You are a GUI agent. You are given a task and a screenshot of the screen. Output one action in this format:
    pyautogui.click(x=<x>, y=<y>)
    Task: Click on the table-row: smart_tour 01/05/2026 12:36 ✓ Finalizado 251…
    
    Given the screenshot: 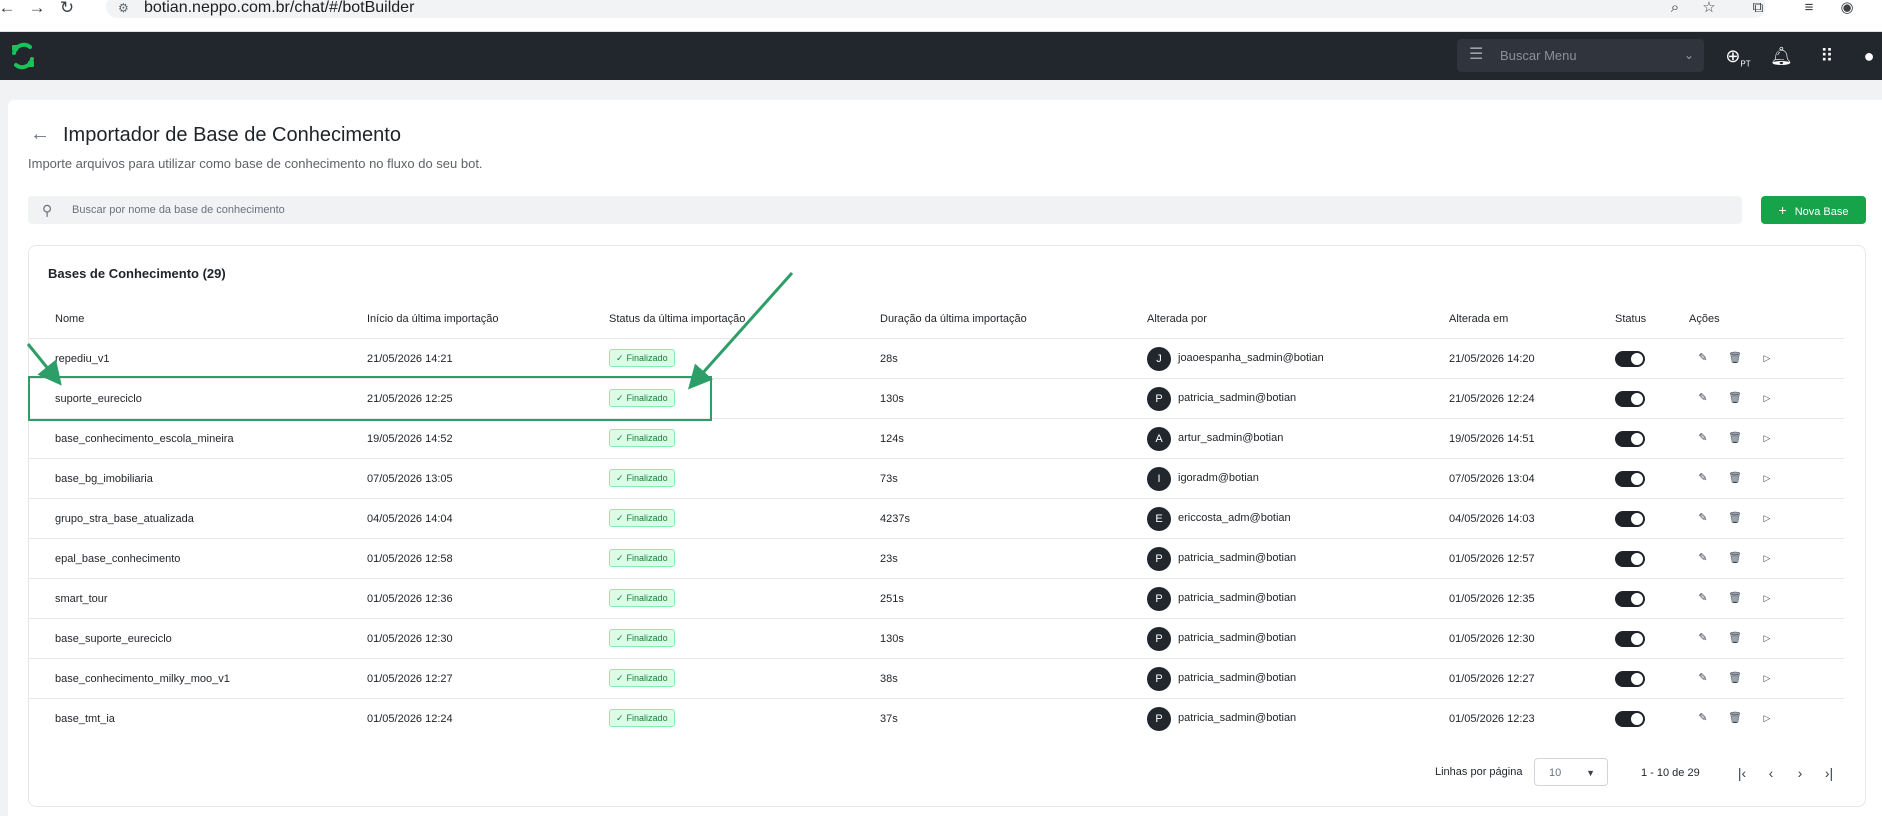 What is the action you would take?
    pyautogui.click(x=936, y=598)
    